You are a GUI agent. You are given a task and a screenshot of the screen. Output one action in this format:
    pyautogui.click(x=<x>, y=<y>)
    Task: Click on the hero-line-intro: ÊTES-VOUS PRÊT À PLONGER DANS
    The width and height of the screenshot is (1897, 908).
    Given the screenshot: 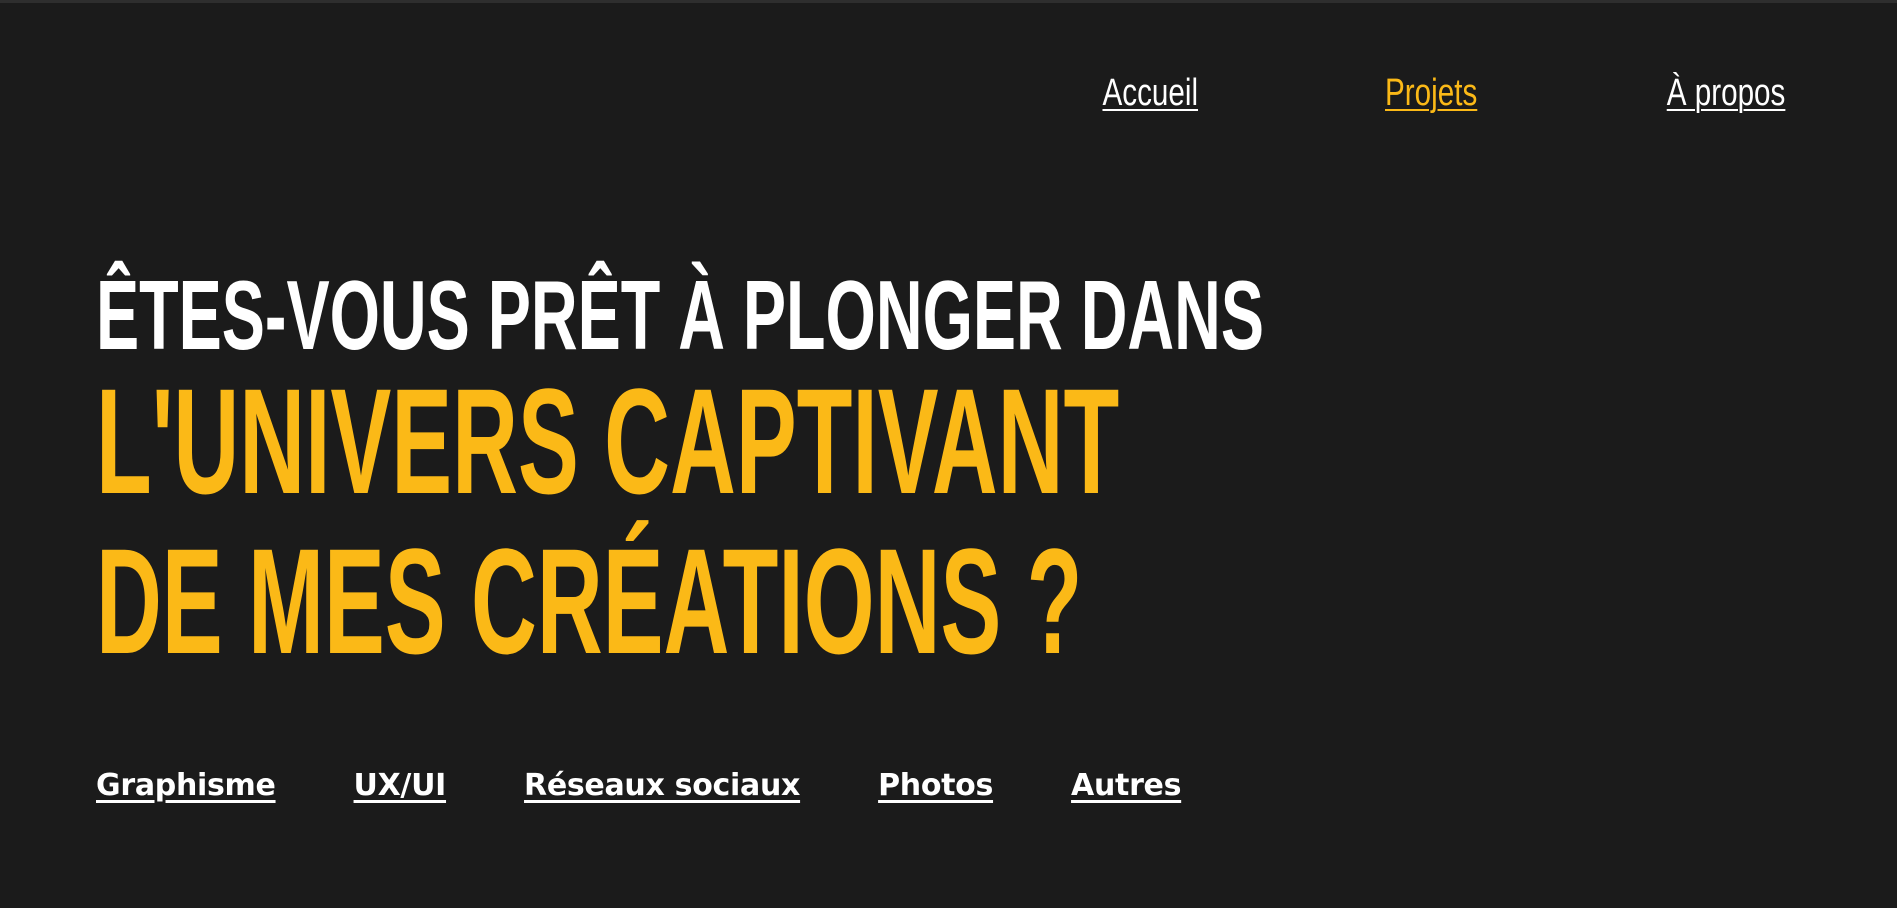 What is the action you would take?
    pyautogui.click(x=680, y=315)
    